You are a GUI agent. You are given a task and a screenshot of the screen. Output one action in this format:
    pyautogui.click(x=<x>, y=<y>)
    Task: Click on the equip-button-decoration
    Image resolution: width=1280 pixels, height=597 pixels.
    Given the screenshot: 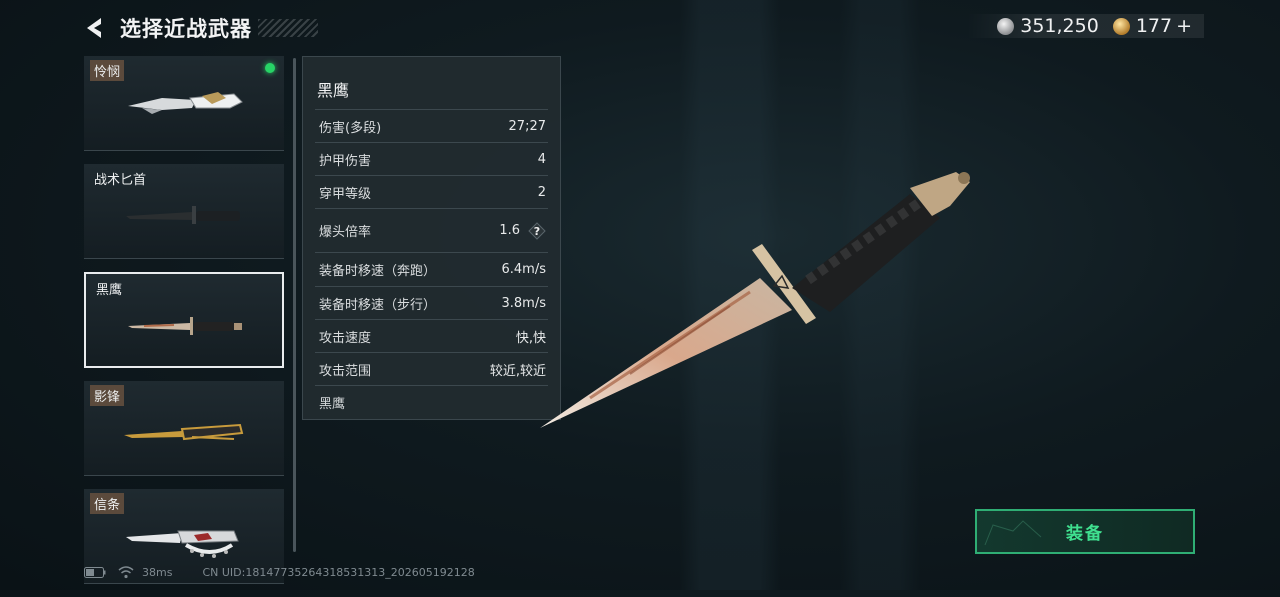 What is the action you would take?
    pyautogui.click(x=1013, y=533)
    